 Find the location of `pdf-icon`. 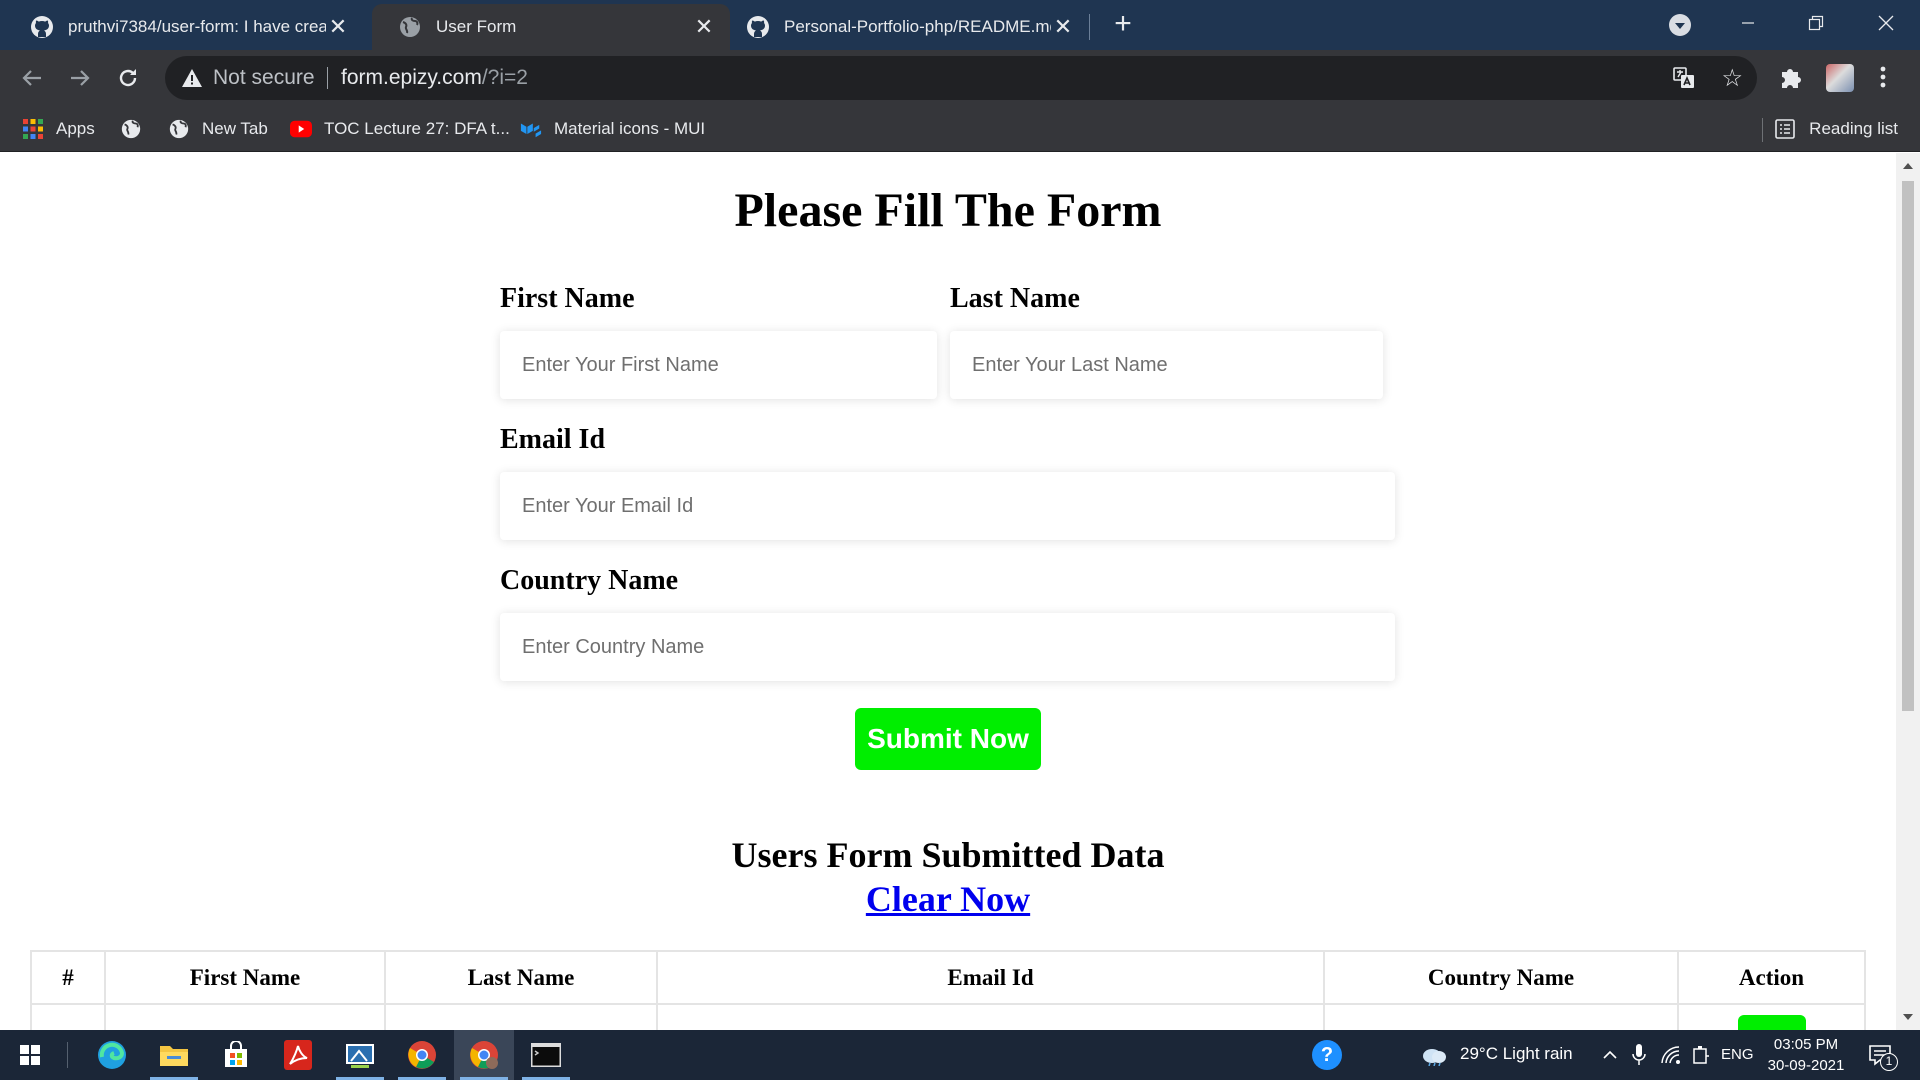

pdf-icon is located at coordinates (298, 1055).